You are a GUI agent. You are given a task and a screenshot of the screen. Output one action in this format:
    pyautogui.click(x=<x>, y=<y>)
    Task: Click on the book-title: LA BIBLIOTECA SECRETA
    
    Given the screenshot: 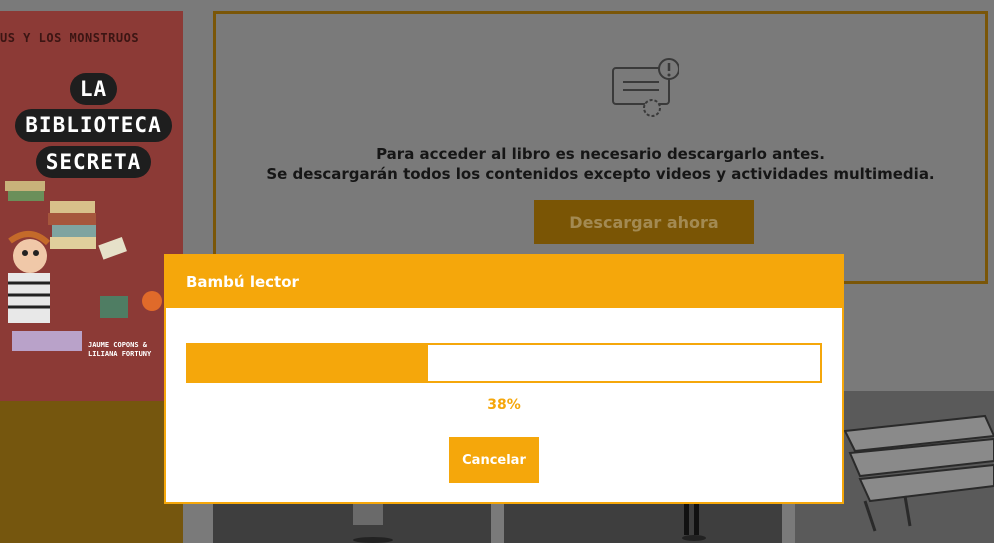 What is the action you would take?
    pyautogui.click(x=93, y=125)
    